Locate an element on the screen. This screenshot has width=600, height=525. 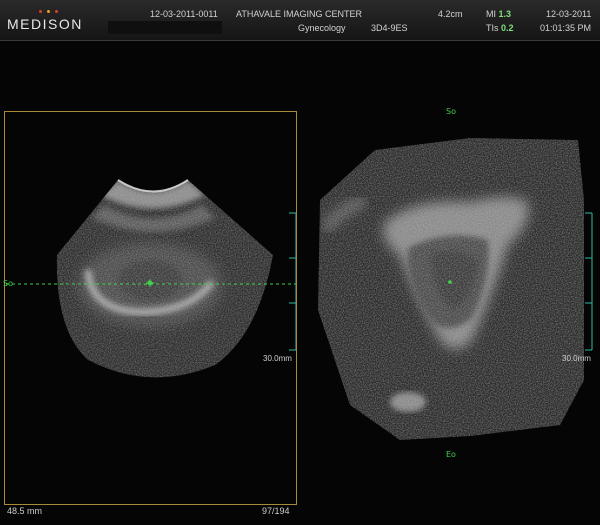
frame-counter: 97/194 is located at coordinates (276, 511).